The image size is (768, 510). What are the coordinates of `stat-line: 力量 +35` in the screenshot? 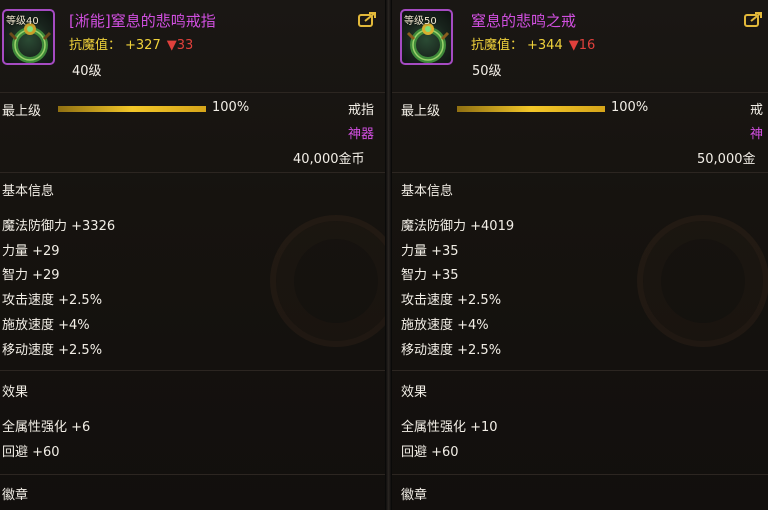 It's located at (430, 251).